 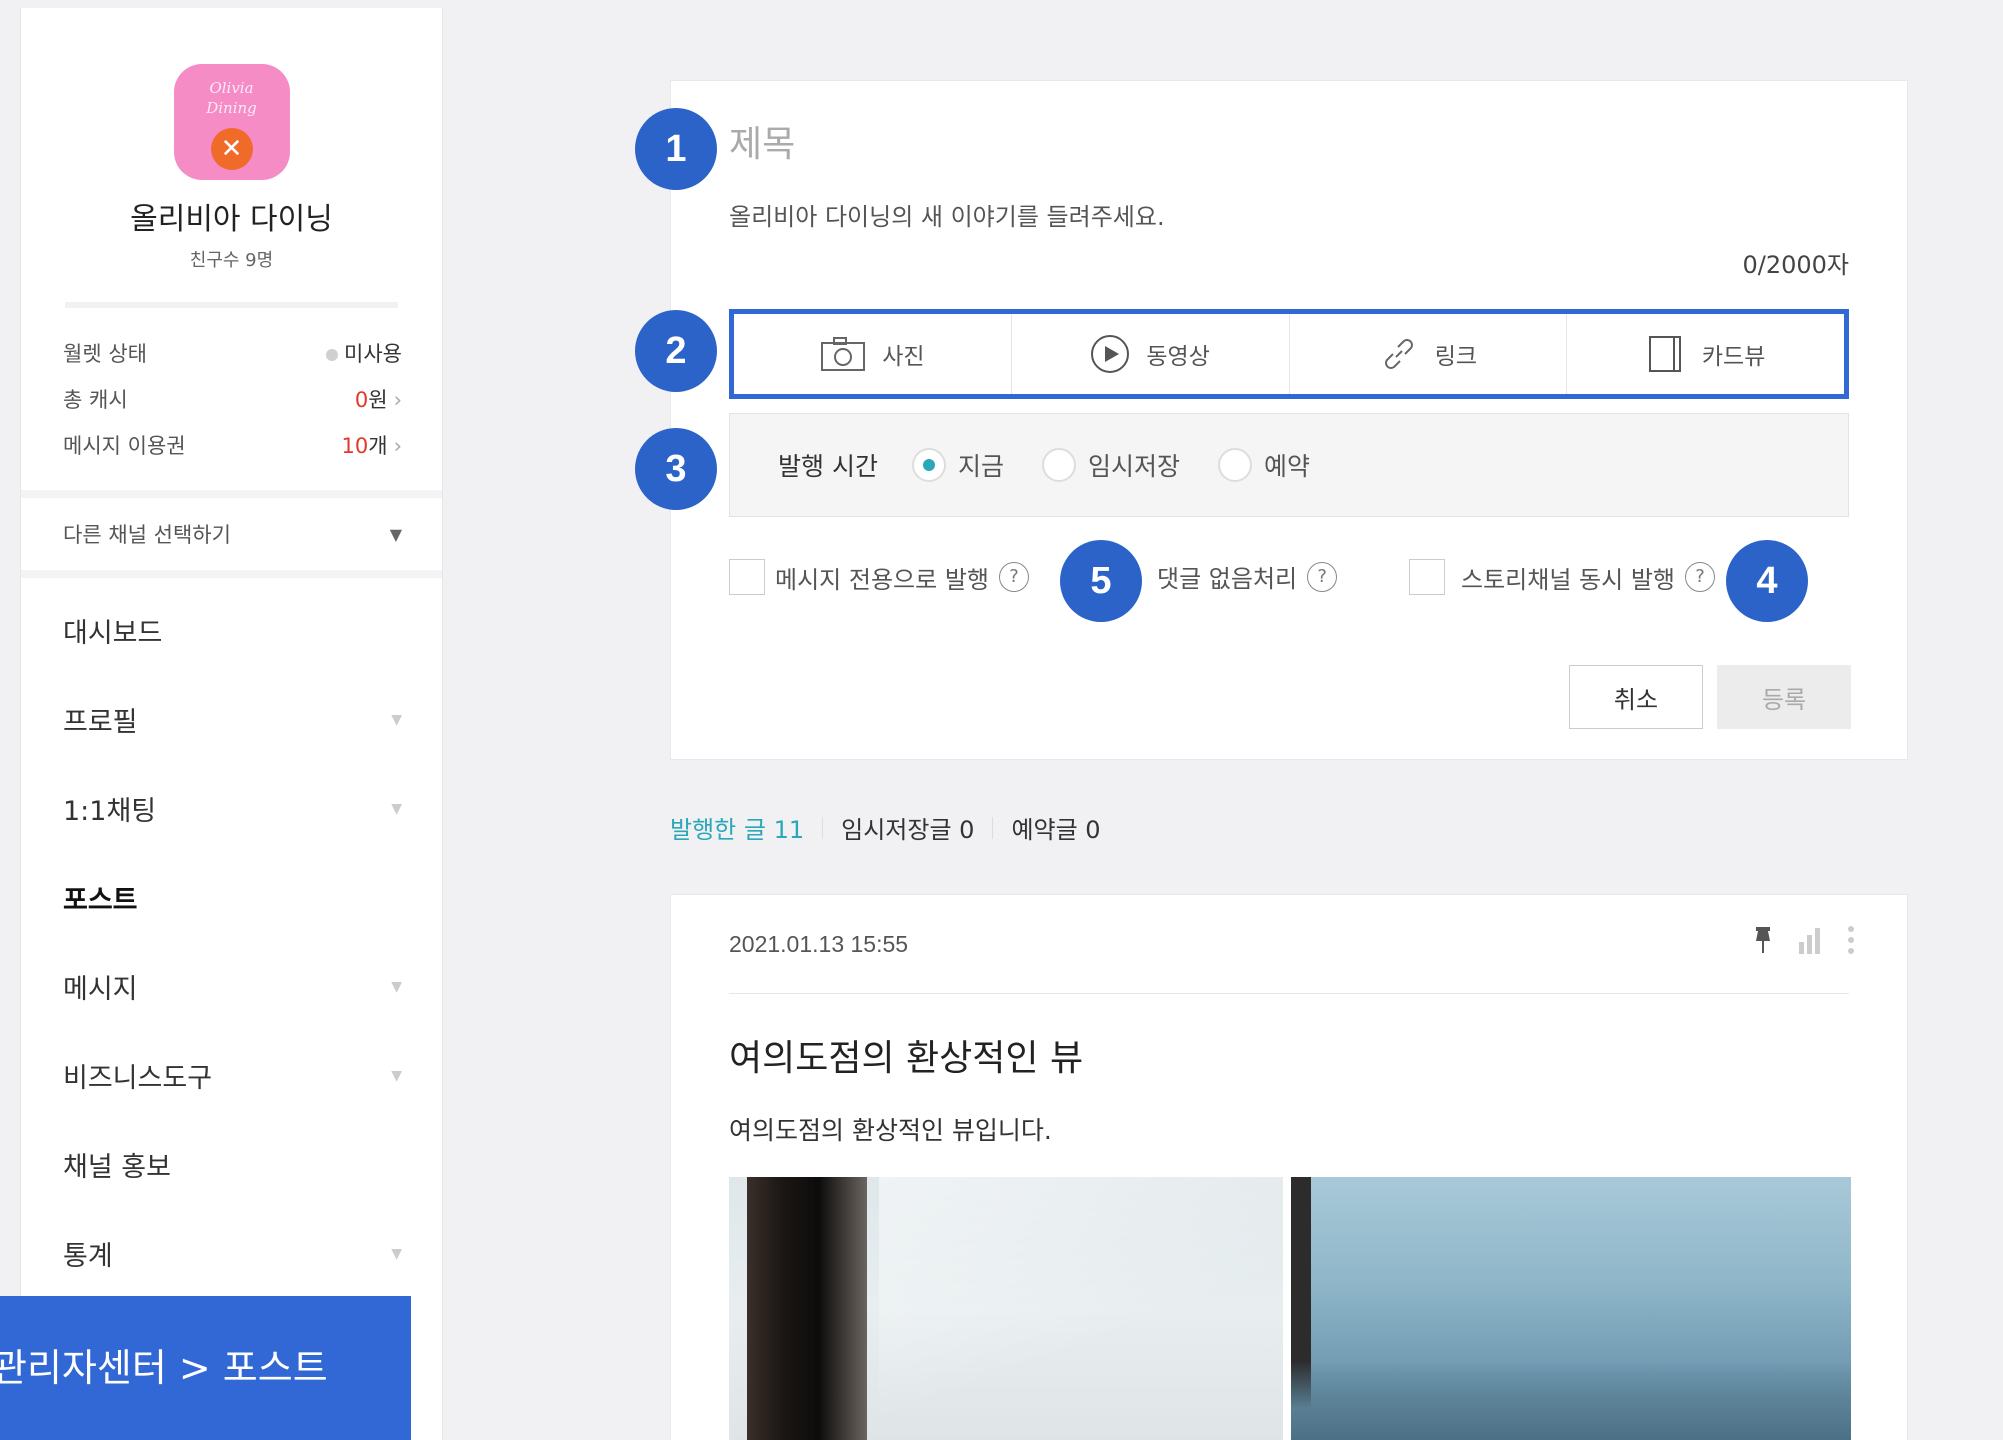 I want to click on channel-name: 올리비아 다이닝, so click(x=231, y=219).